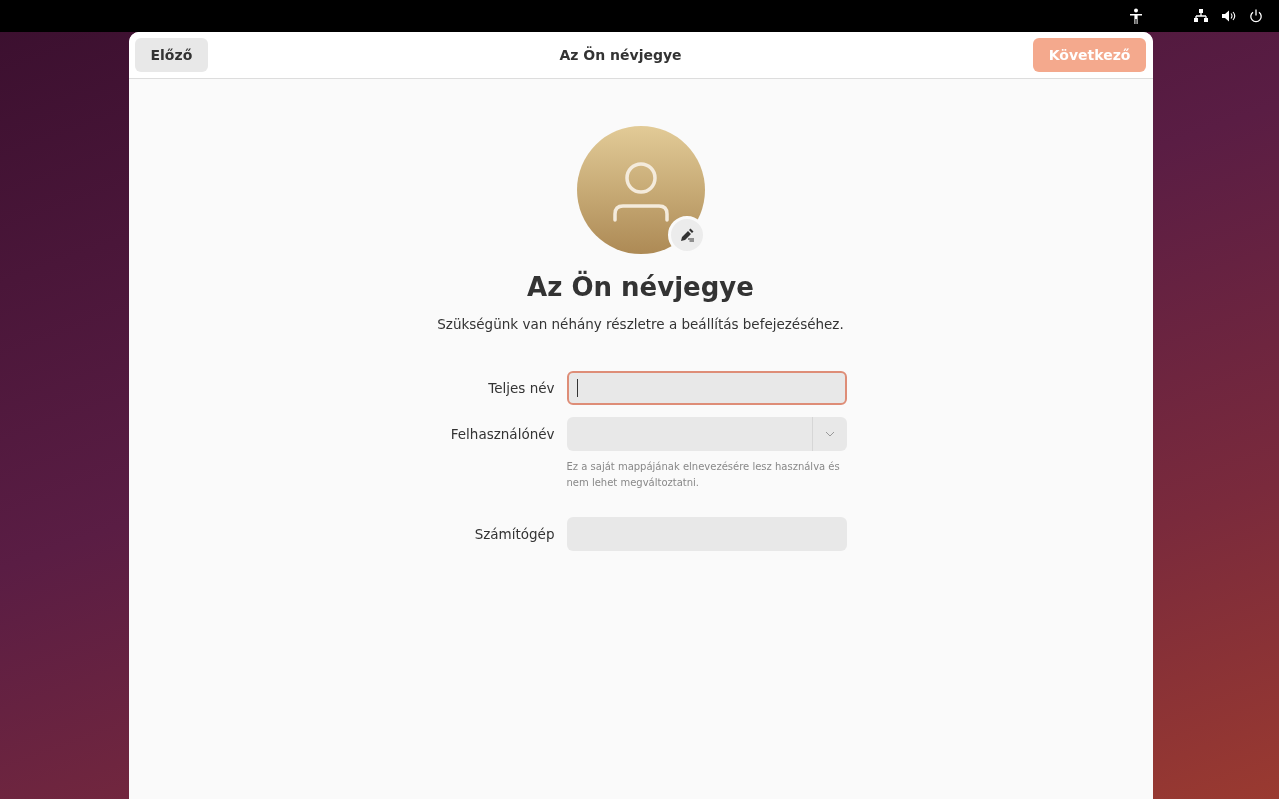  I want to click on page-heading: Az Ön névjegye, so click(640, 287).